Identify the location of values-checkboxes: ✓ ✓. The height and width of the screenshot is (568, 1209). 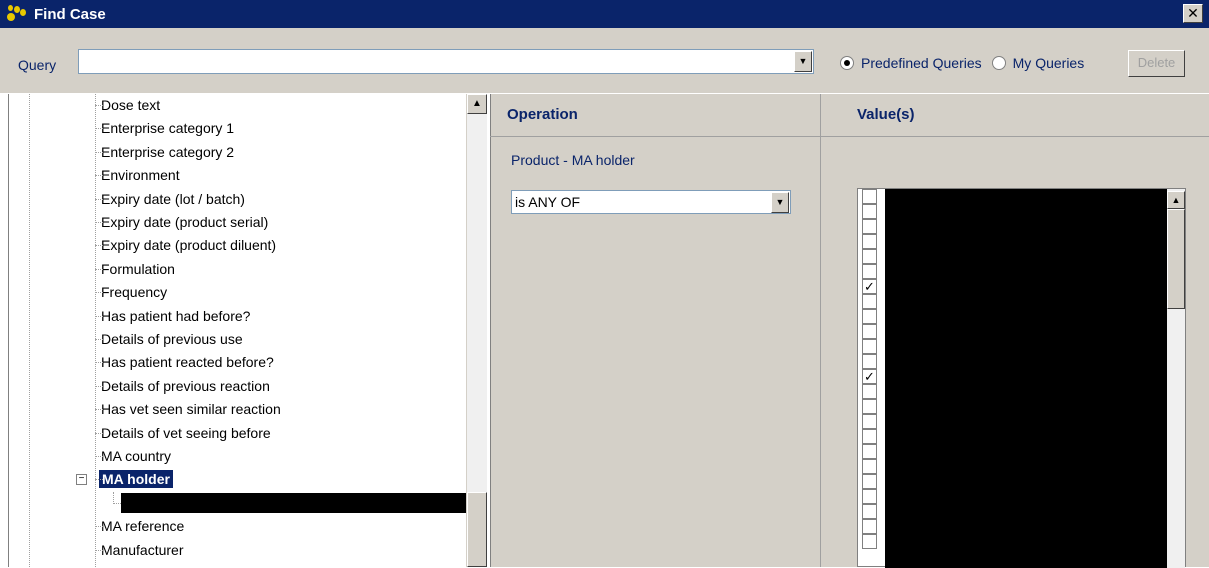
(870, 369).